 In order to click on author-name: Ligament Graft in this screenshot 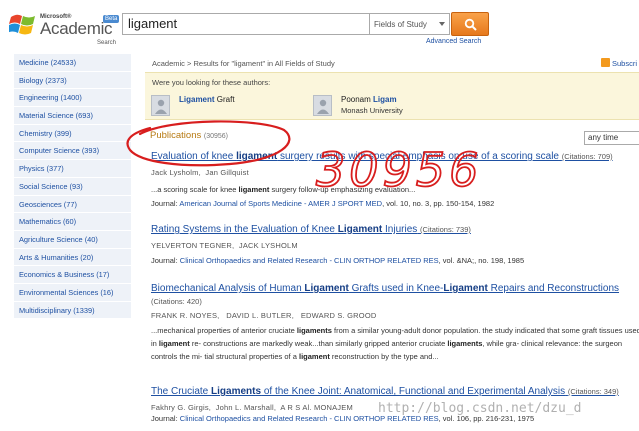, I will do `click(207, 99)`.